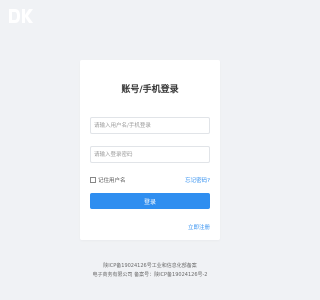 This screenshot has height=300, width=320. Describe the element at coordinates (150, 266) in the screenshot. I see `footer-icp-line: 陕ICP备19024126号工业和信息化部备案` at that location.